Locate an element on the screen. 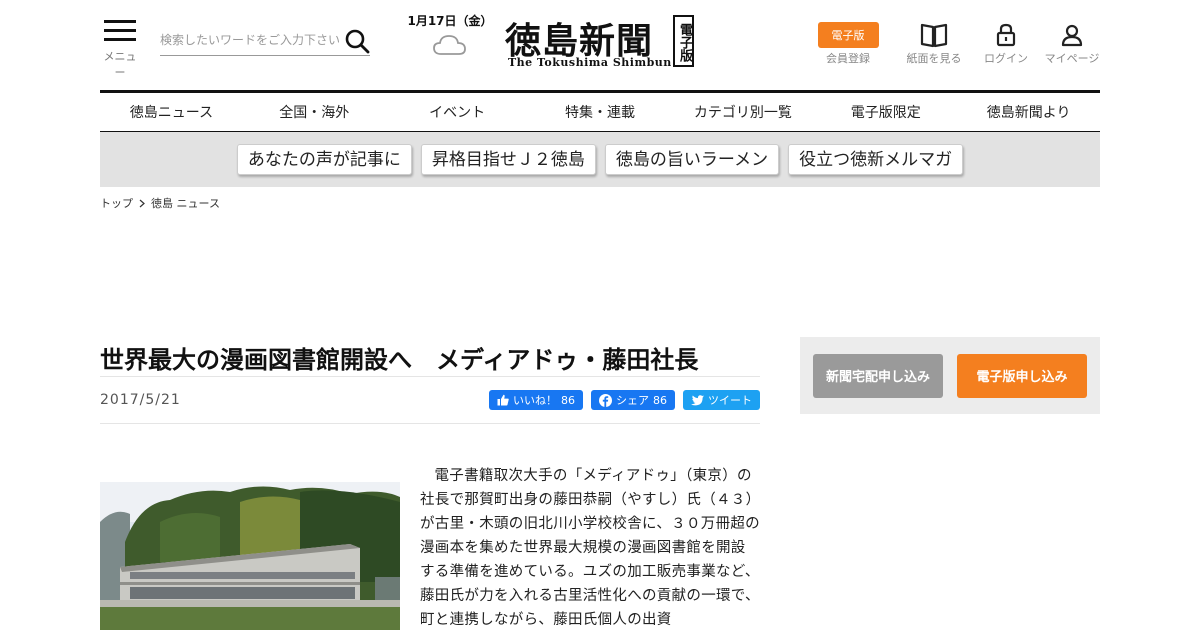 The image size is (1200, 630). nav-item-from-tokushima-shimbun: 徳島新聞より is located at coordinates (1028, 112).